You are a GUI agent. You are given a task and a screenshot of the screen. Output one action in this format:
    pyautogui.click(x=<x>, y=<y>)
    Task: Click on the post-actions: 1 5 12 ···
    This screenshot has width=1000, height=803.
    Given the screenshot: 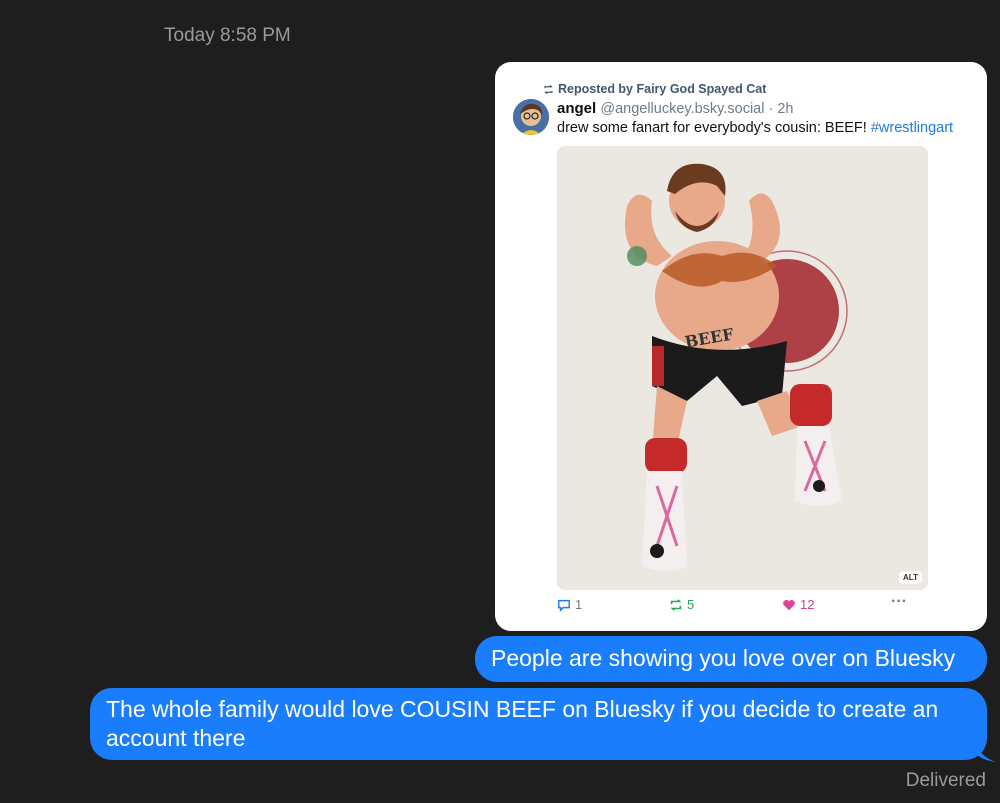 What is the action you would take?
    pyautogui.click(x=737, y=605)
    